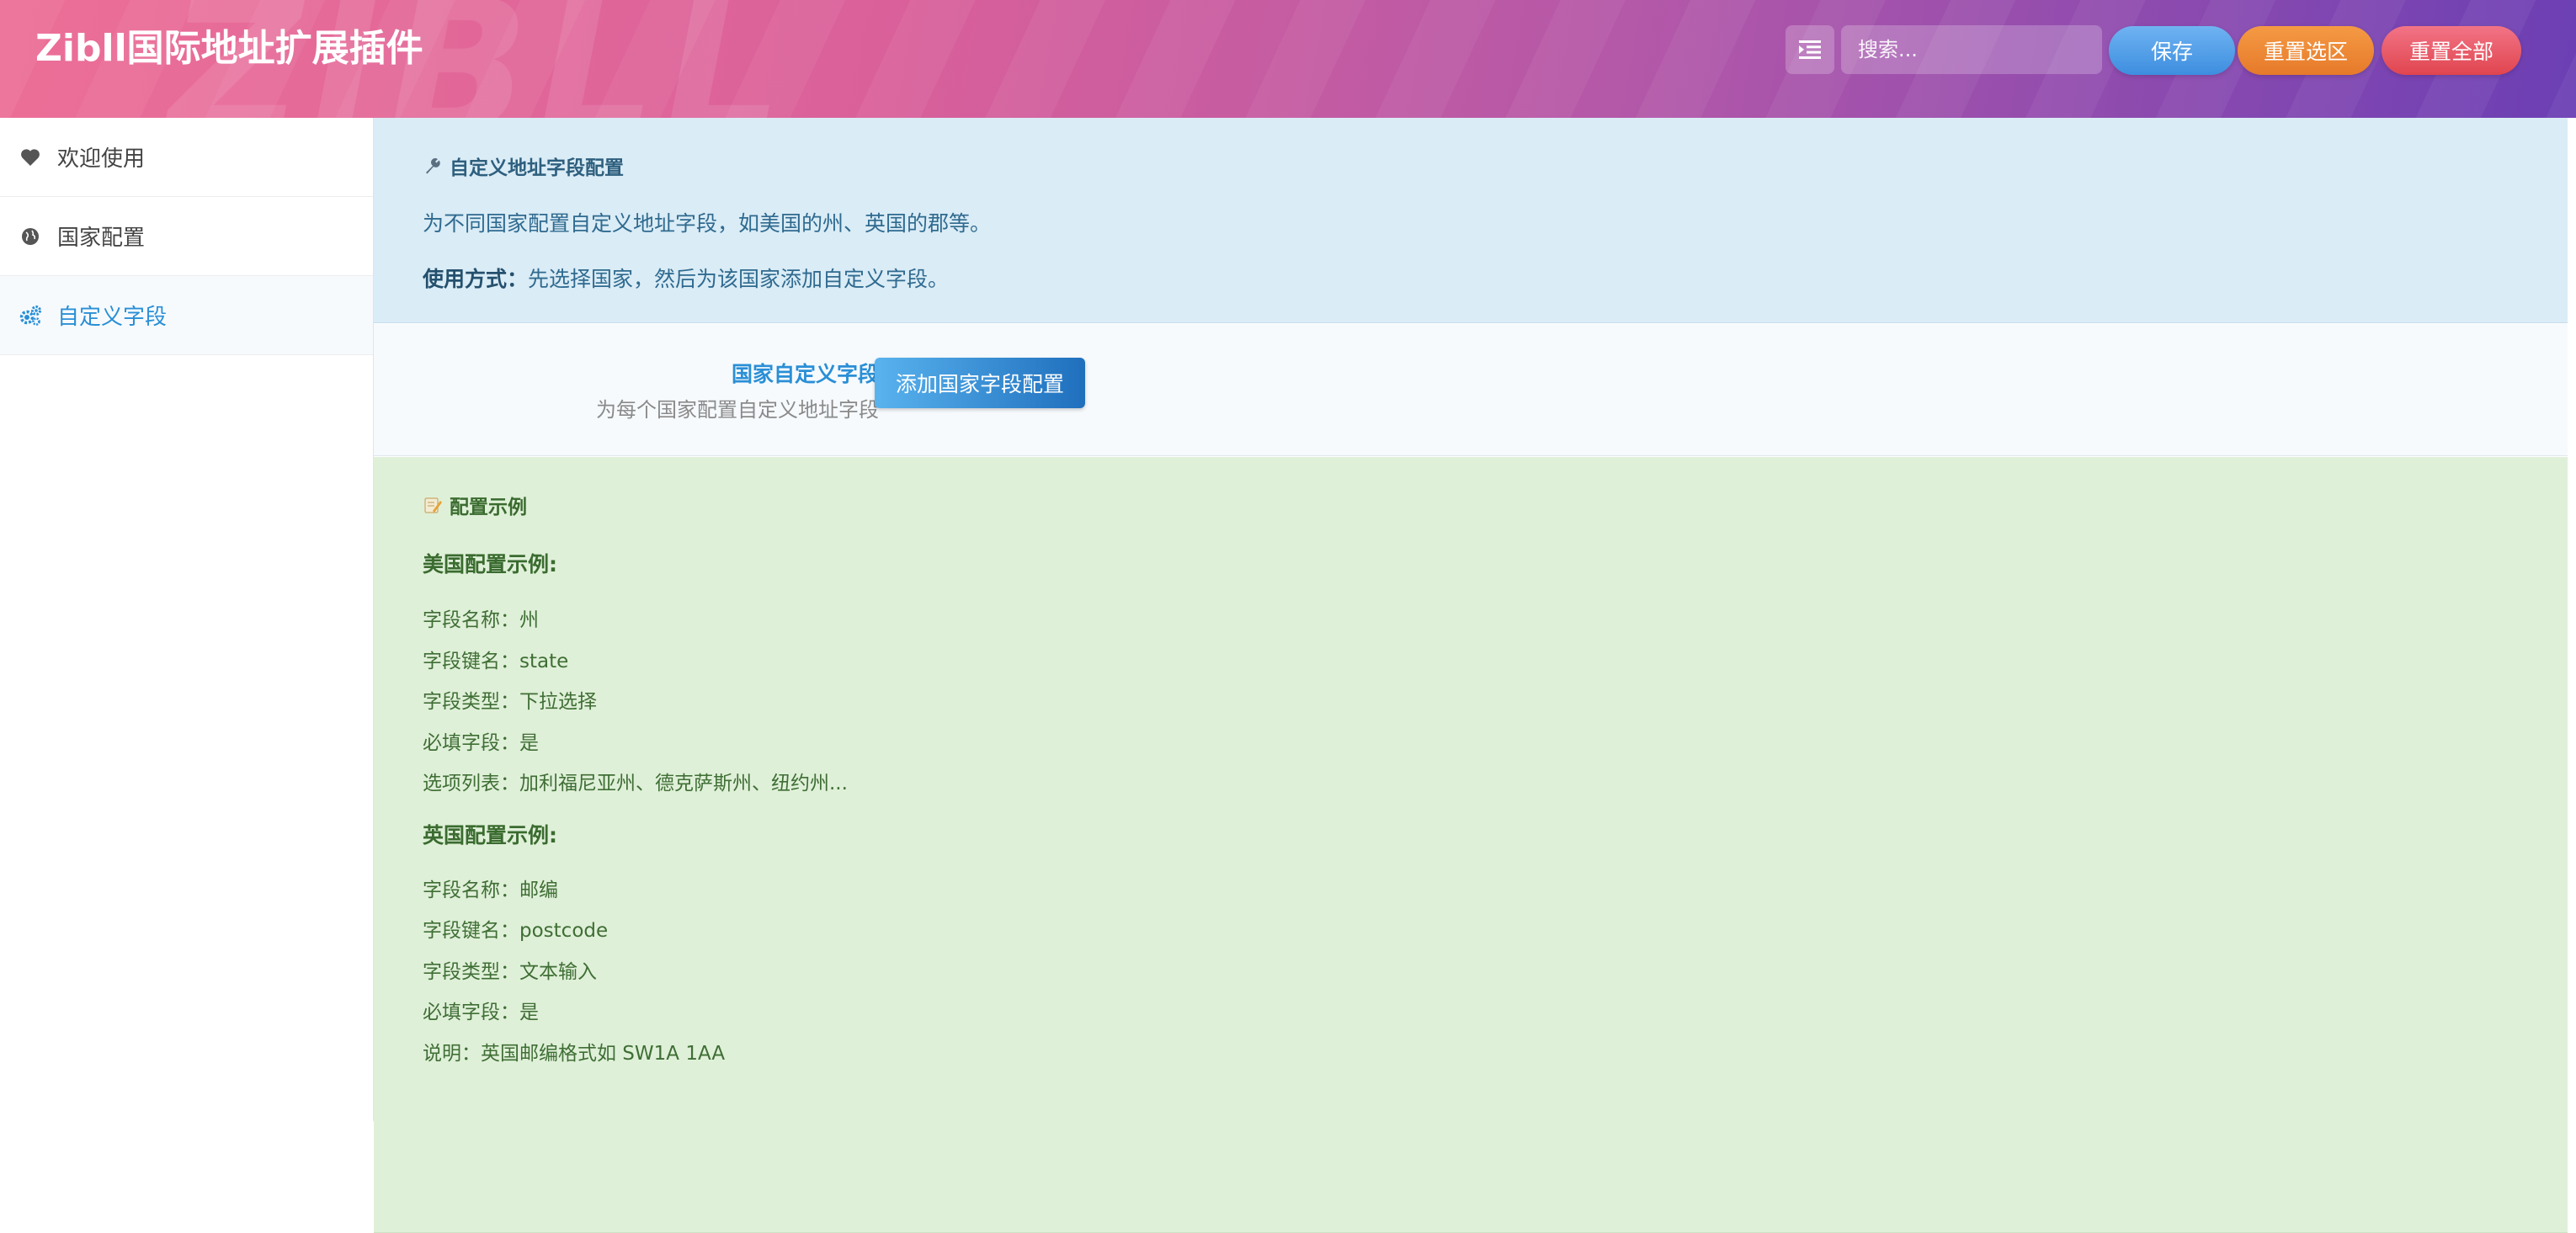  I want to click on reset-all-button: 重置全部, so click(2451, 50).